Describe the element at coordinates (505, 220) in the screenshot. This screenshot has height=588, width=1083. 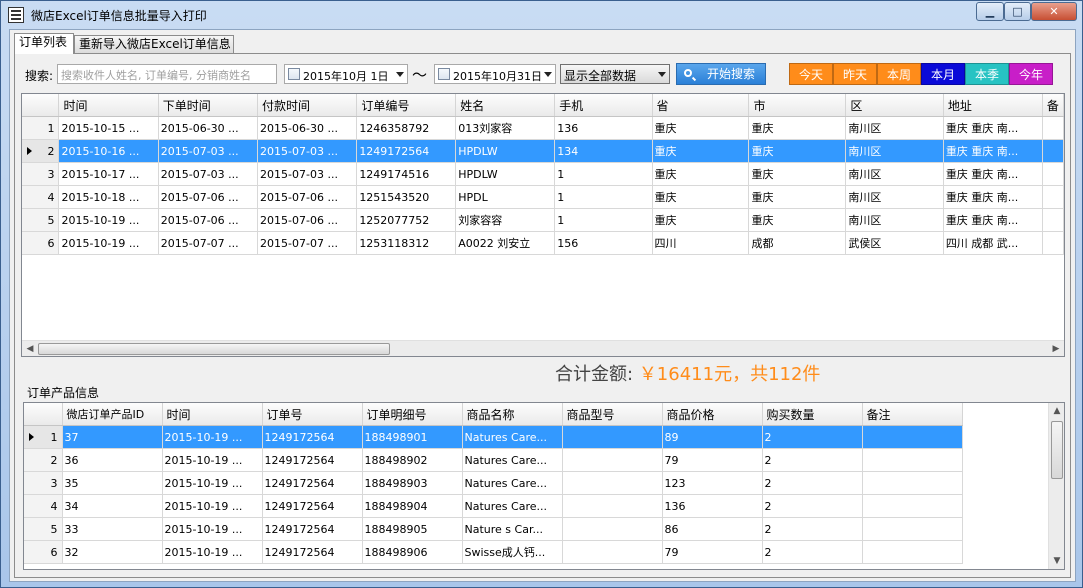
I see `table-cell: 刘家容容` at that location.